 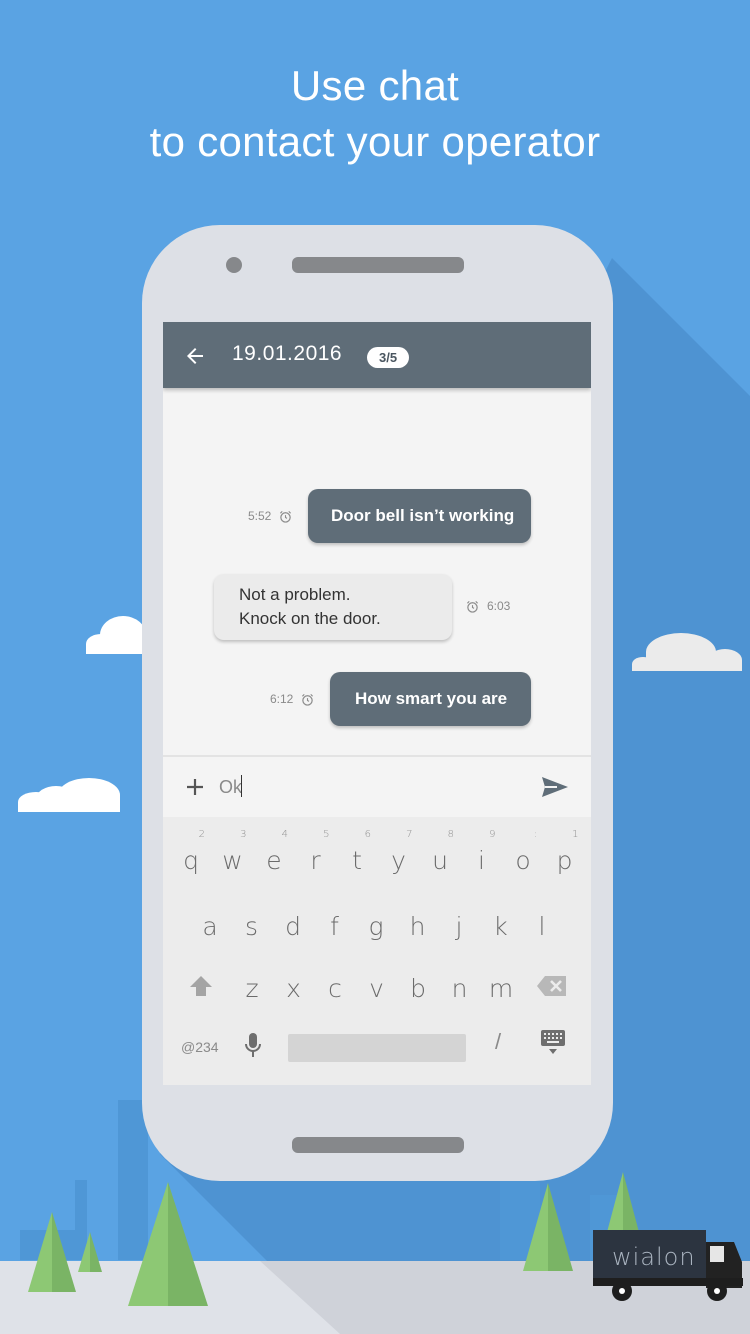 I want to click on key-j: j, so click(x=459, y=920).